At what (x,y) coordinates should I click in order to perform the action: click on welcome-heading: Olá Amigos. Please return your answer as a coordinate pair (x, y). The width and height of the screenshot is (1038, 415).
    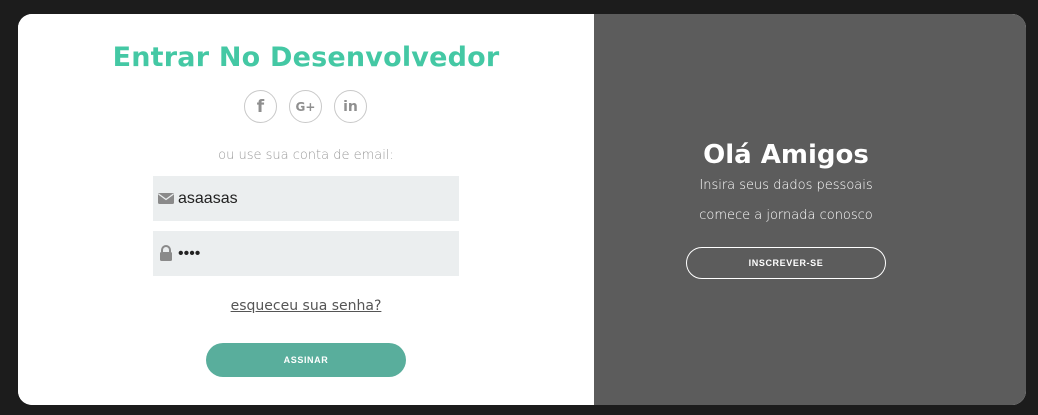
    Looking at the image, I should click on (786, 155).